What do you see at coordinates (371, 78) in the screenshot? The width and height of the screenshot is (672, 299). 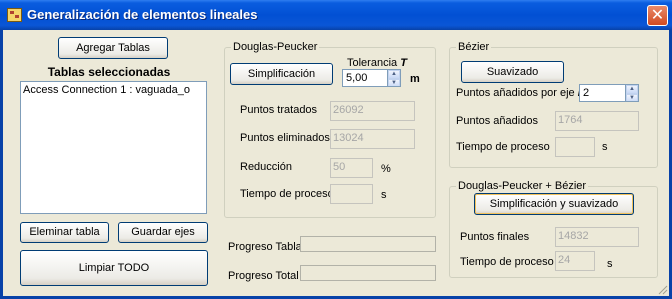 I see `tolerance-input: 5,00 ▲ ▼` at bounding box center [371, 78].